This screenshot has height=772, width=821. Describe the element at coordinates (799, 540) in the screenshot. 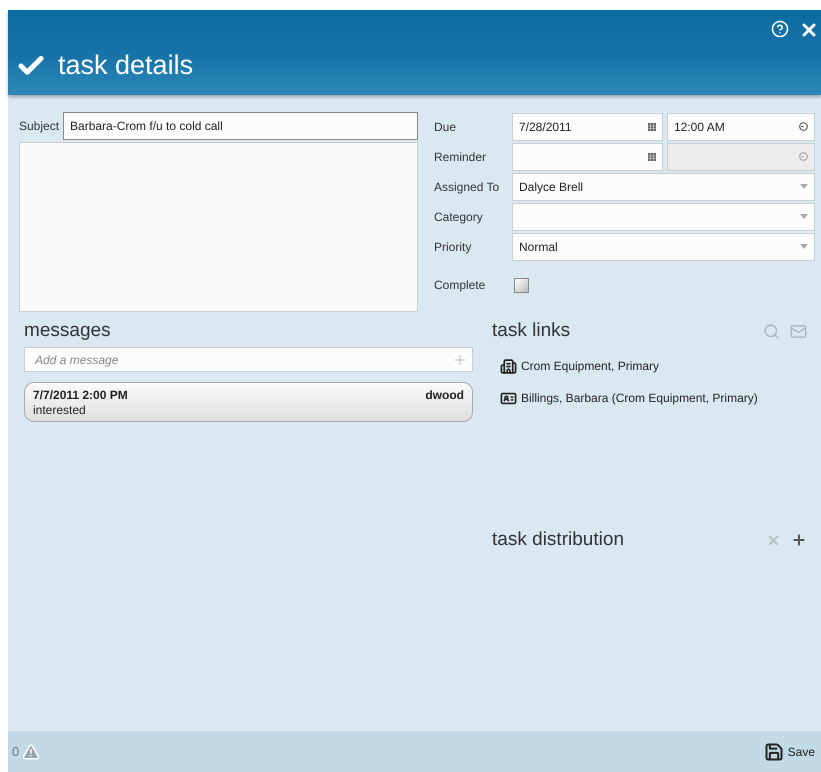

I see `add-icon` at that location.